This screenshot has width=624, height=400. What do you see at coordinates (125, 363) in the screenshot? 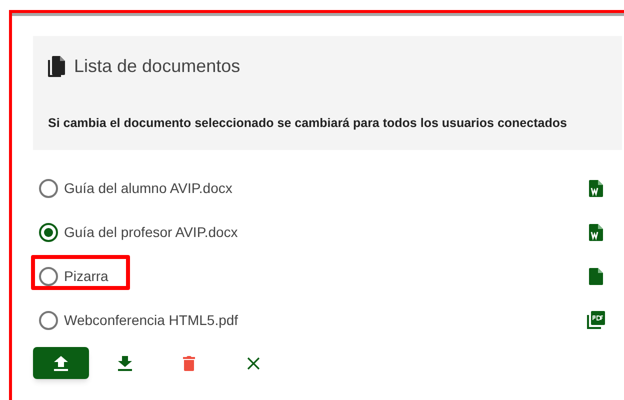
I see `download-icon` at bounding box center [125, 363].